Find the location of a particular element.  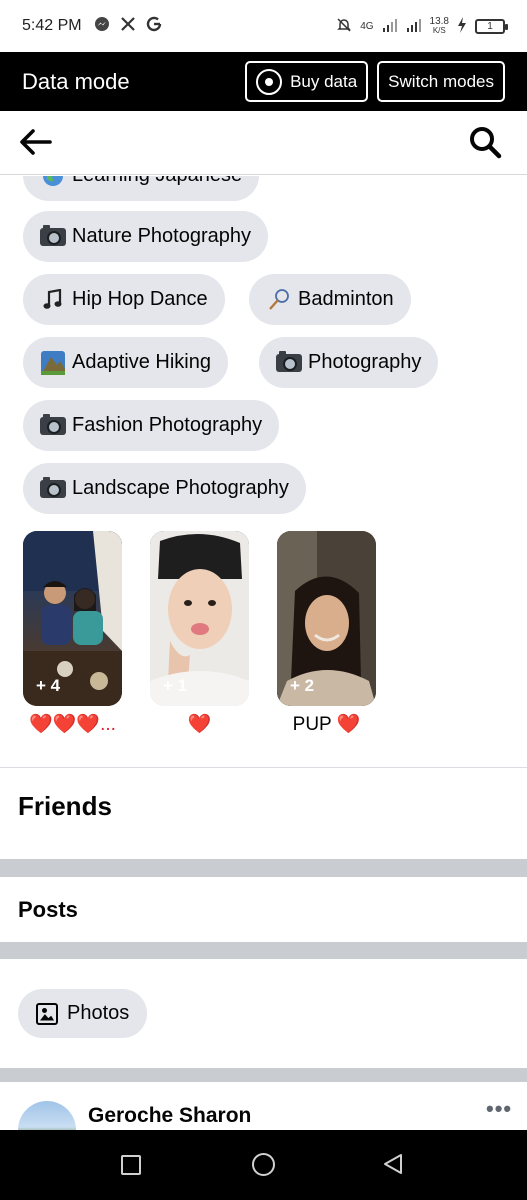

hobby-chip: Adaptive Hiking is located at coordinates (125, 362).